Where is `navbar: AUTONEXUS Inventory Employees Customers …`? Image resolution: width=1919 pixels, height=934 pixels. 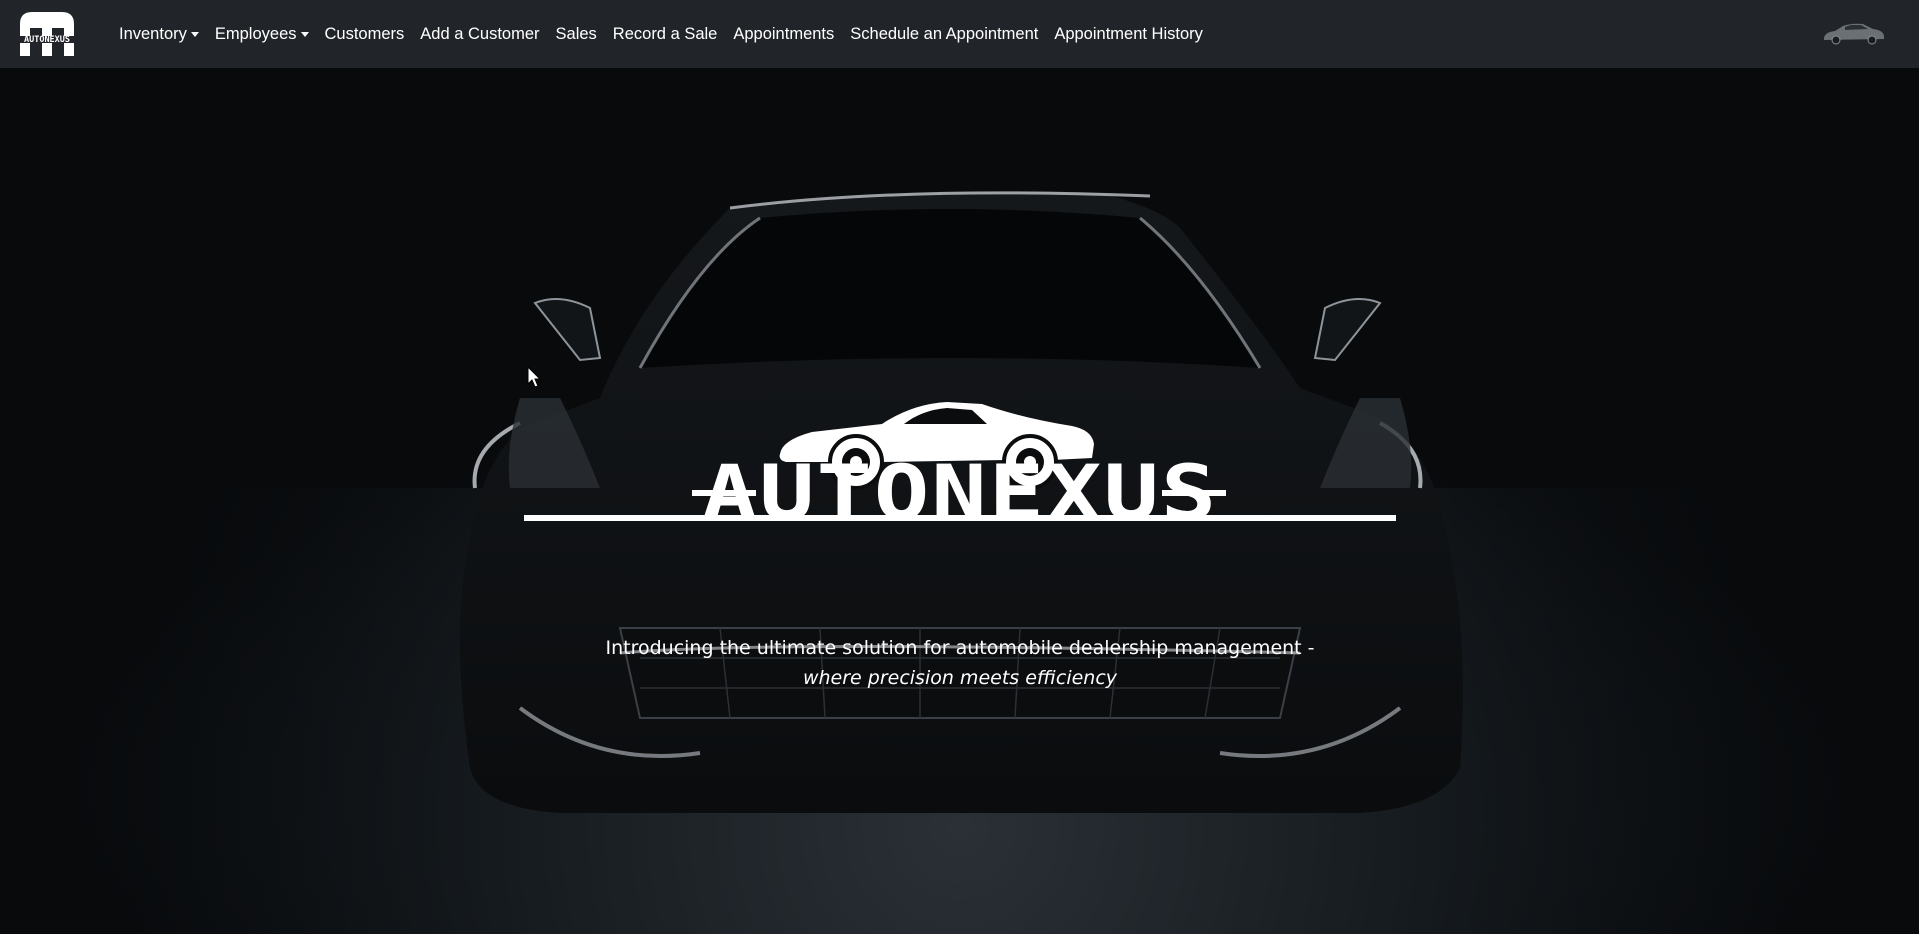
navbar: AUTONEXUS Inventory Employees Customers … is located at coordinates (959, 34).